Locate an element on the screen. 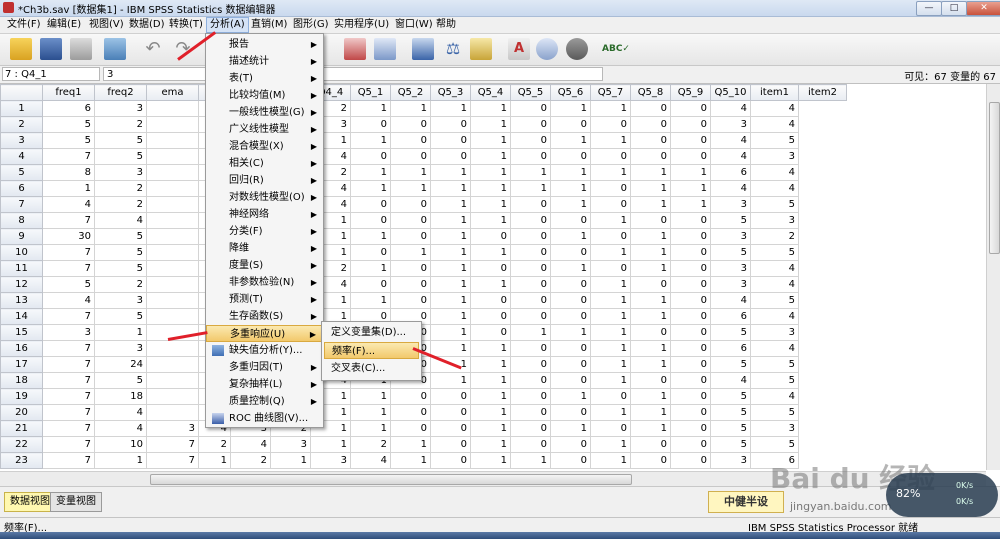  analyze-menu-item: 多重归因(T) ▶ is located at coordinates (264, 367).